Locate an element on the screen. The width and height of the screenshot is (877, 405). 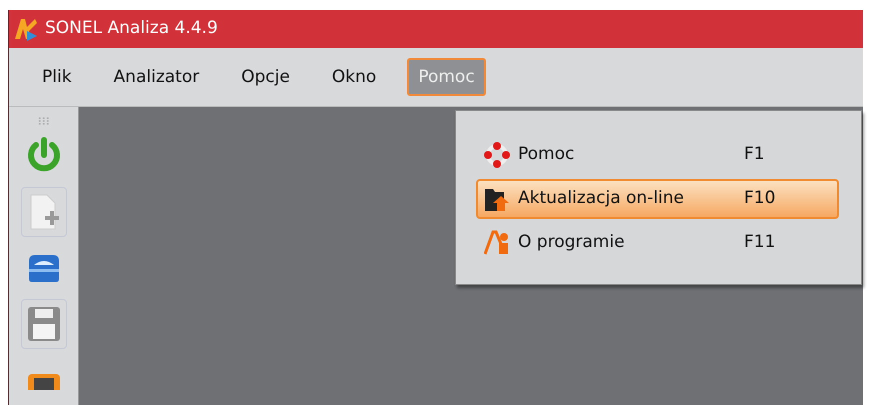
menu-item: Opcje is located at coordinates (265, 77).